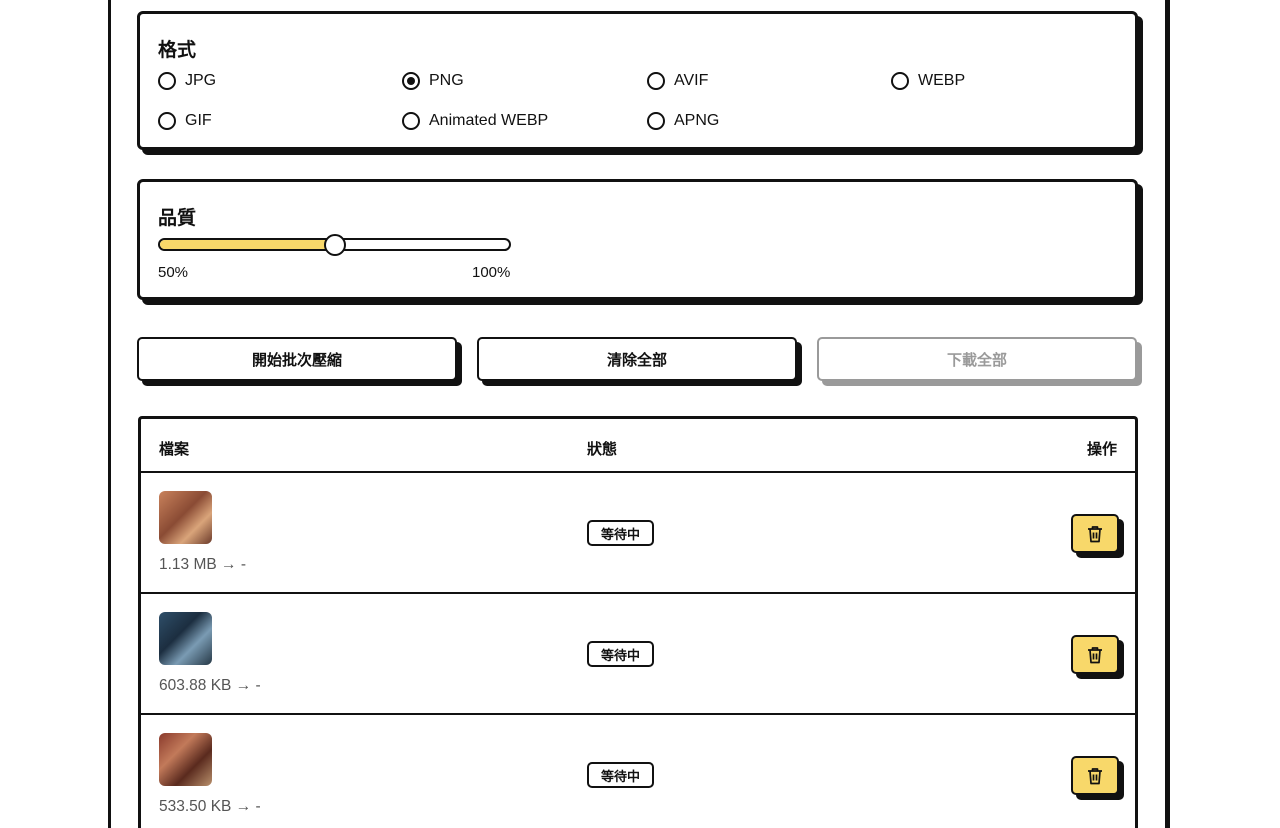 Image resolution: width=1280 pixels, height=828 pixels. I want to click on radio-png: PNG, so click(433, 81).